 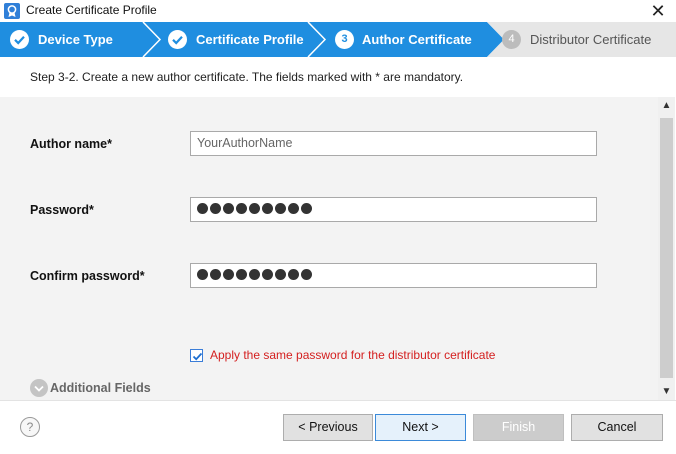 What do you see at coordinates (617, 427) in the screenshot?
I see `cancel-button: Cancel` at bounding box center [617, 427].